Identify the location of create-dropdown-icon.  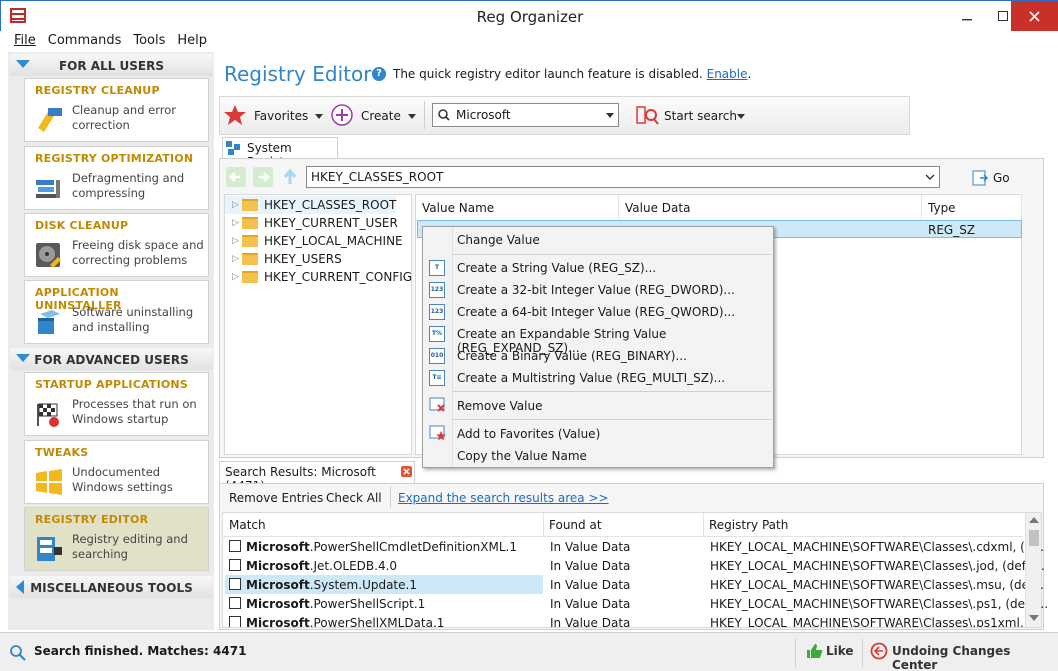
(412, 116).